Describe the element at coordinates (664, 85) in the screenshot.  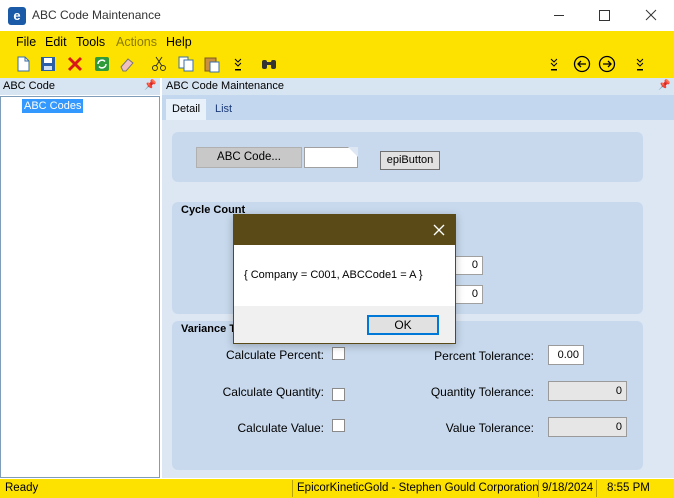
I see `pin-icon-right: 📌` at that location.